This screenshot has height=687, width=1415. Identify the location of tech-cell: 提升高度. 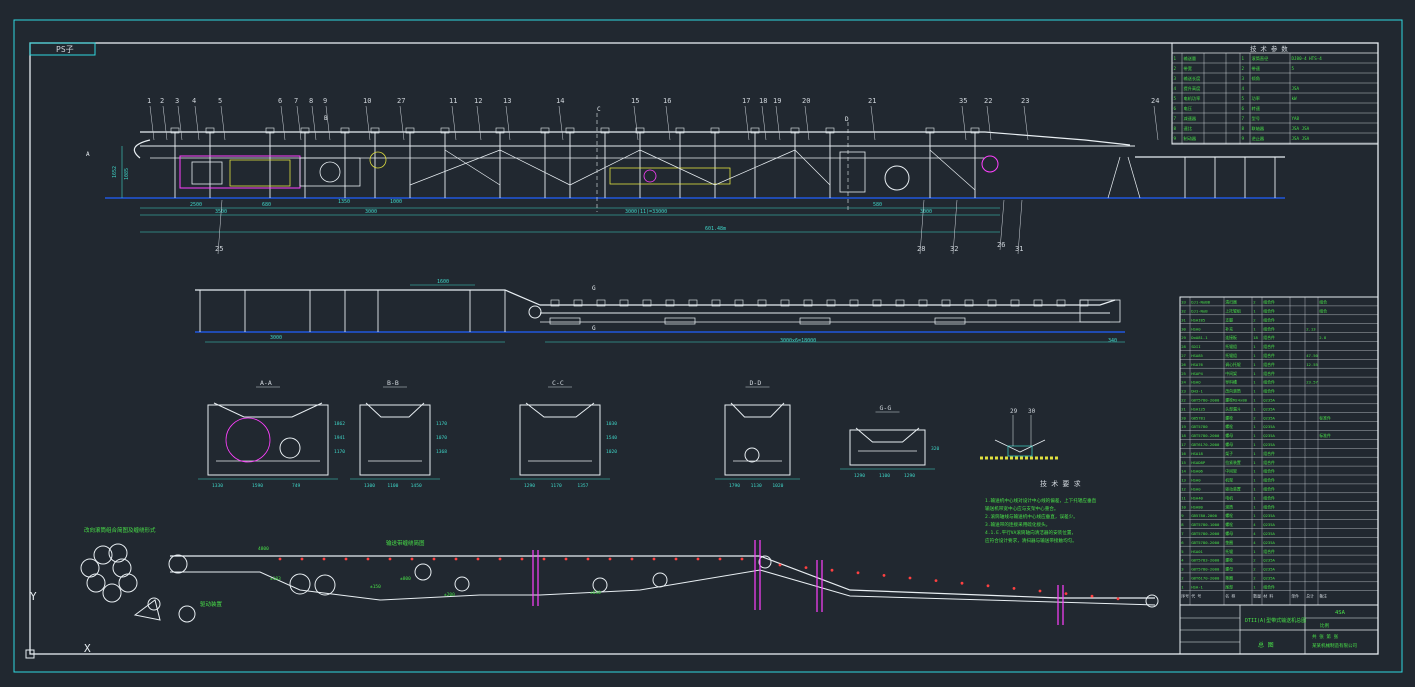
(1193, 88).